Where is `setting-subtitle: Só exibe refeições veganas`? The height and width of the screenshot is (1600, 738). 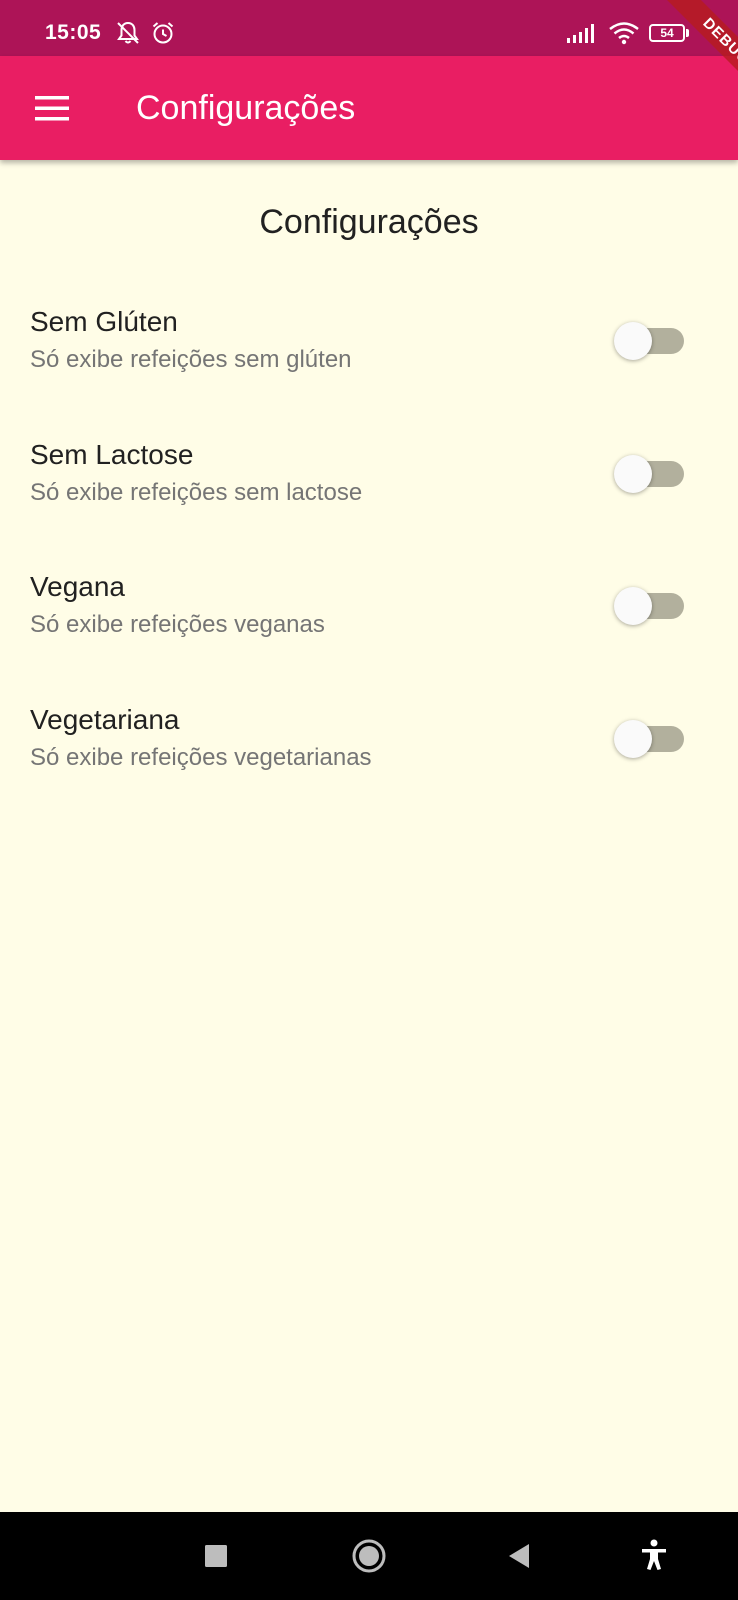 setting-subtitle: Só exibe refeições veganas is located at coordinates (177, 624).